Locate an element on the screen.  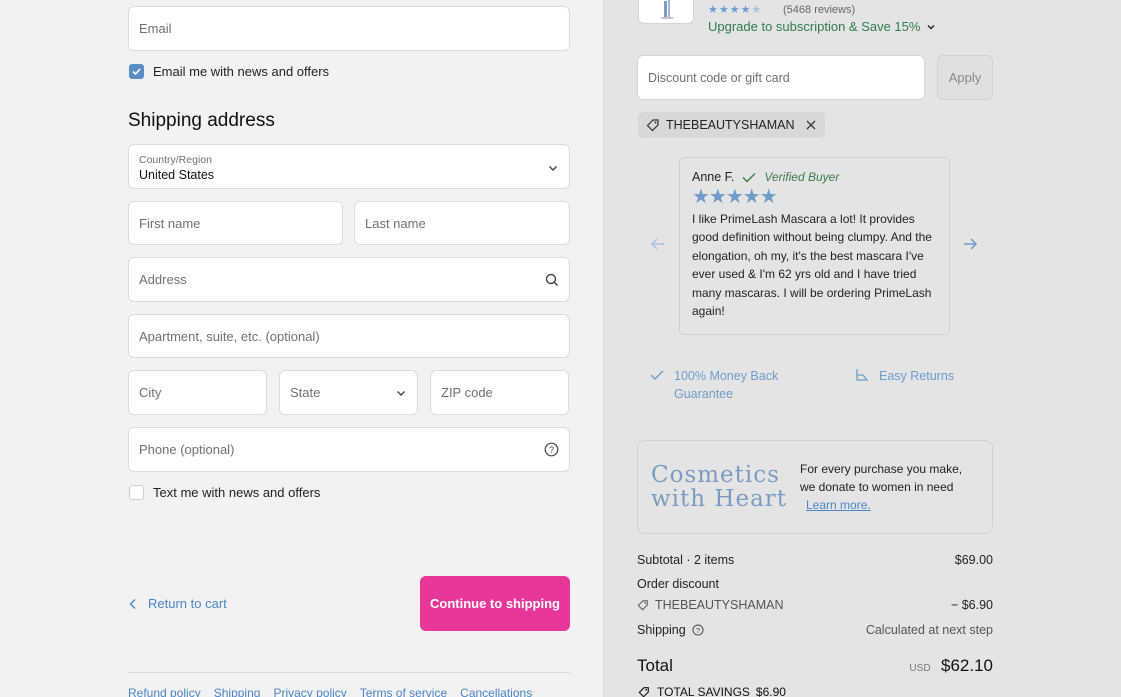
footer-link-refund-policy: Refund policy is located at coordinates (164, 691).